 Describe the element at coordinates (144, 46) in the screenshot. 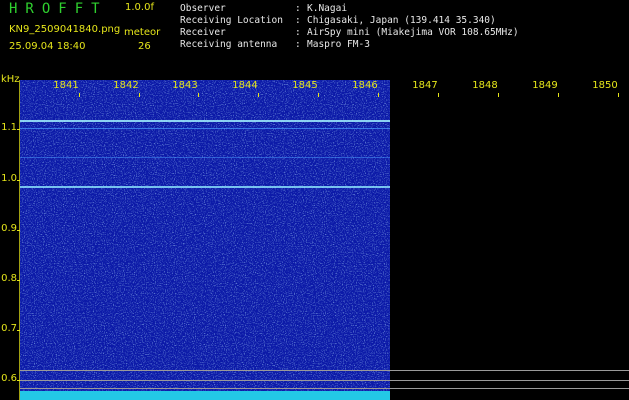

I see `meteor-count: 26` at that location.